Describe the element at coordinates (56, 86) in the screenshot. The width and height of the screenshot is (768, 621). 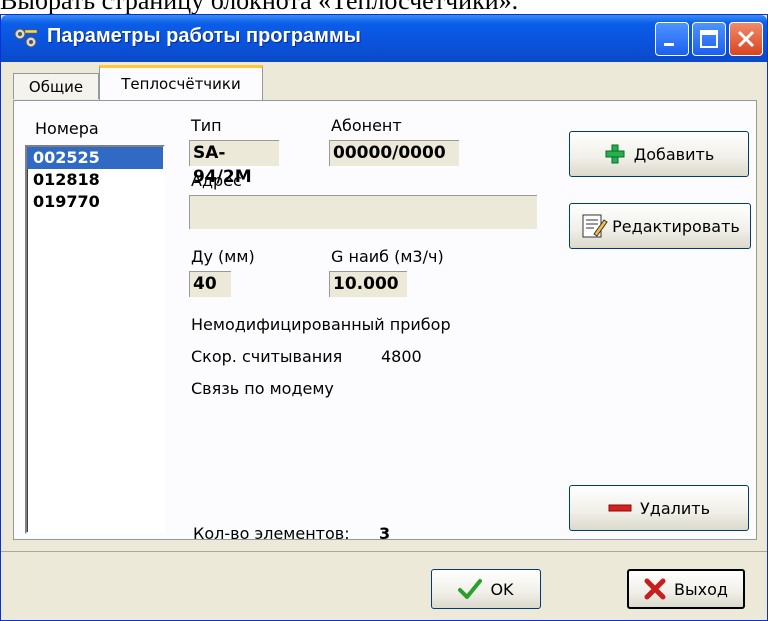
I see `tab-general: Общие` at that location.